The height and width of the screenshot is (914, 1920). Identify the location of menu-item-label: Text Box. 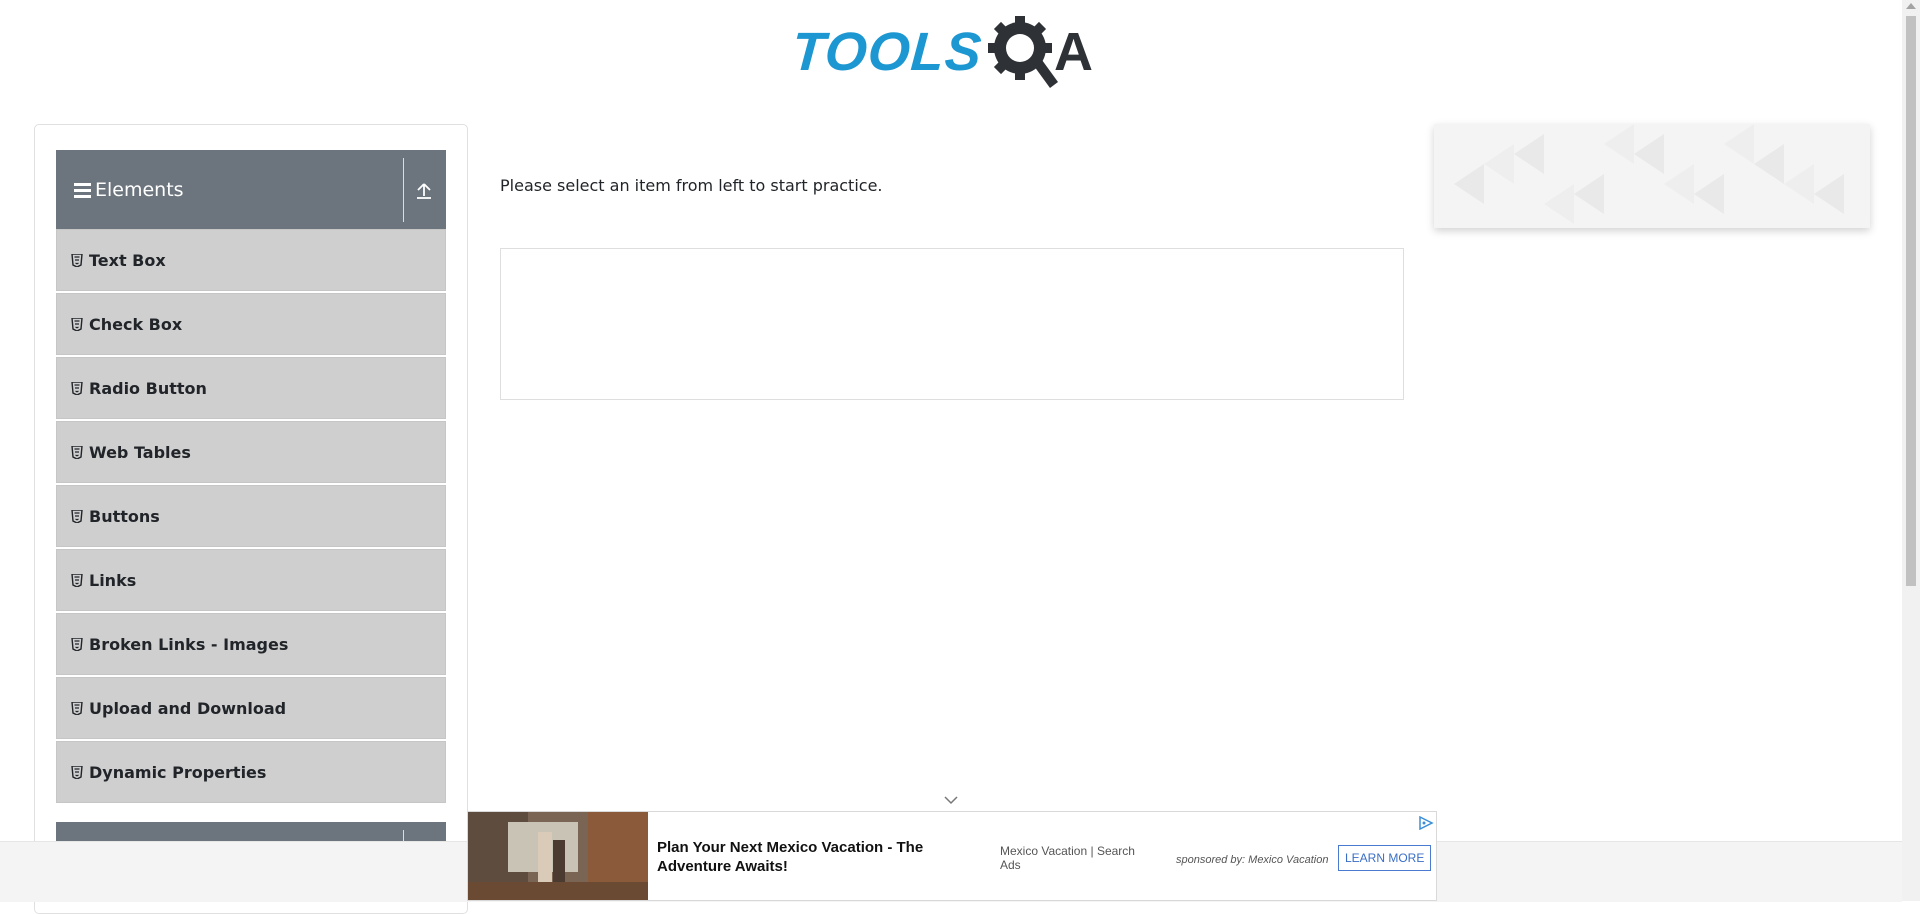
(127, 260).